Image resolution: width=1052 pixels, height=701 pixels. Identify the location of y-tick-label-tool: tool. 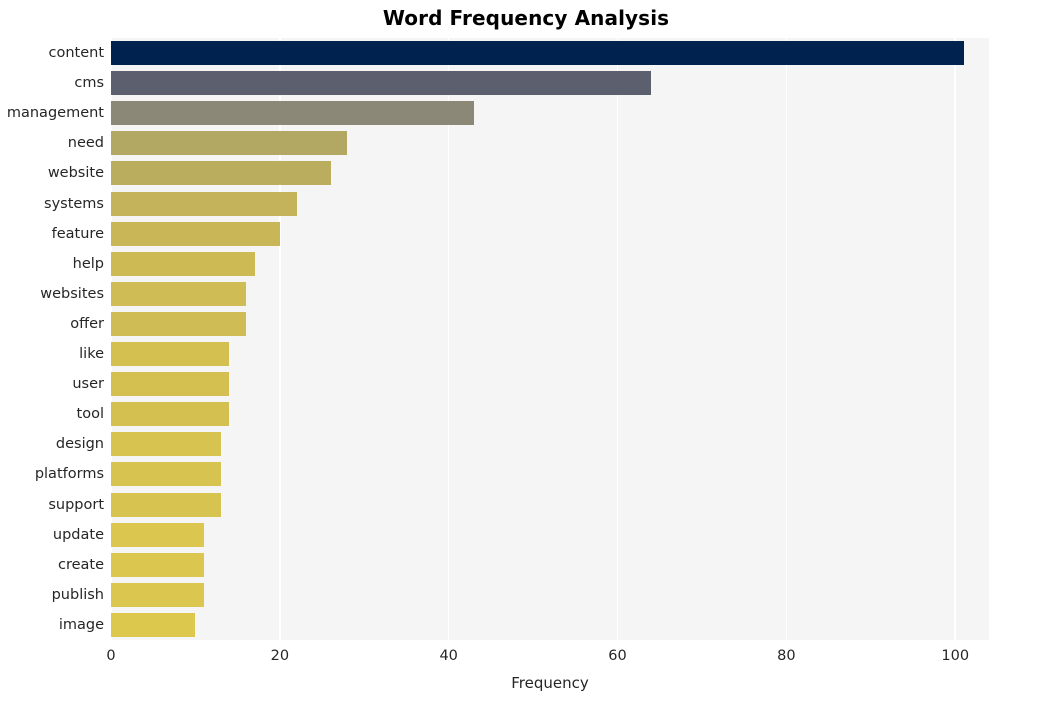
(90, 414).